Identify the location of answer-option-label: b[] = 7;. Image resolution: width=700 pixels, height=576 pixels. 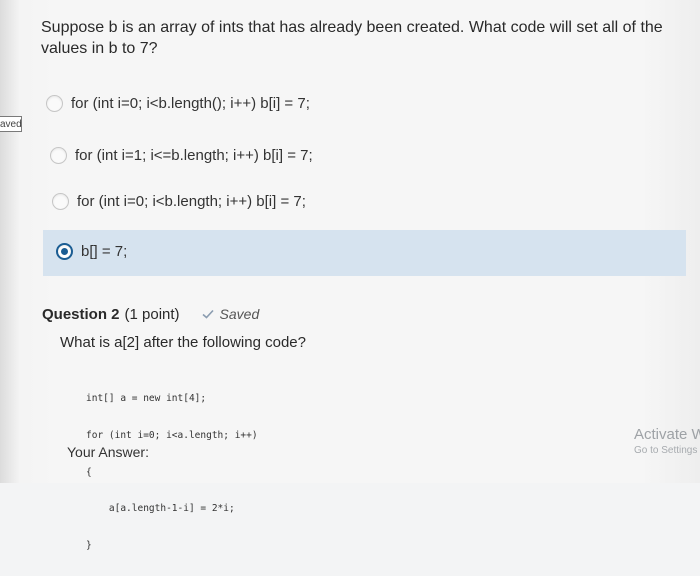
(104, 251).